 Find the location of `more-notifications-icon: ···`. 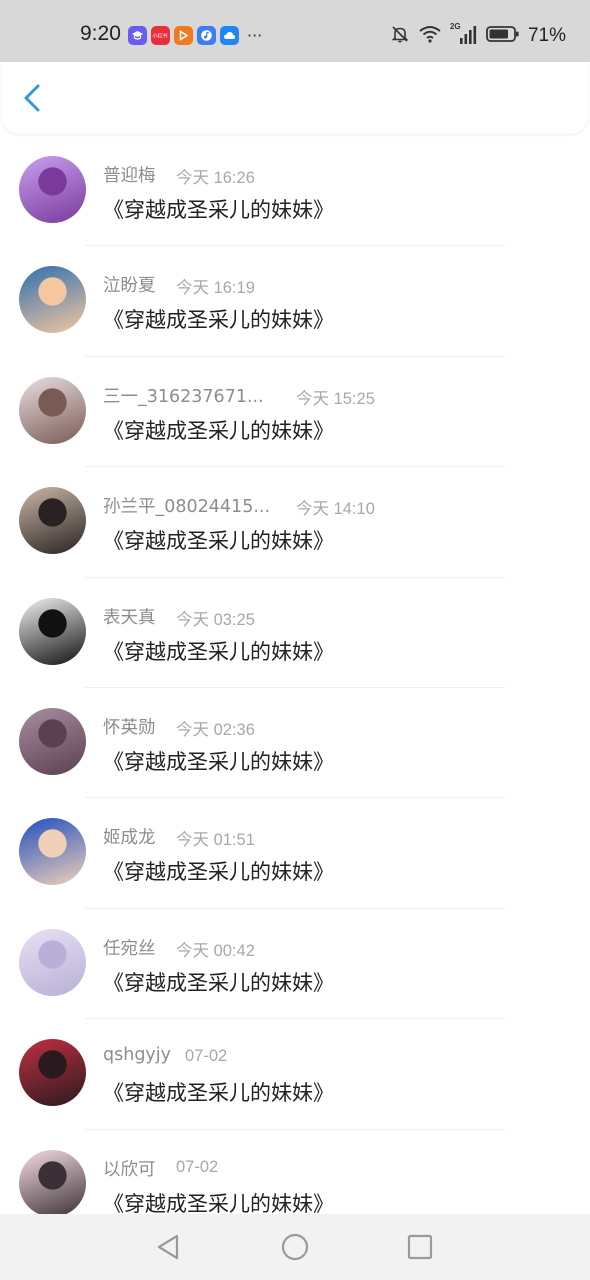

more-notifications-icon: ··· is located at coordinates (255, 35).